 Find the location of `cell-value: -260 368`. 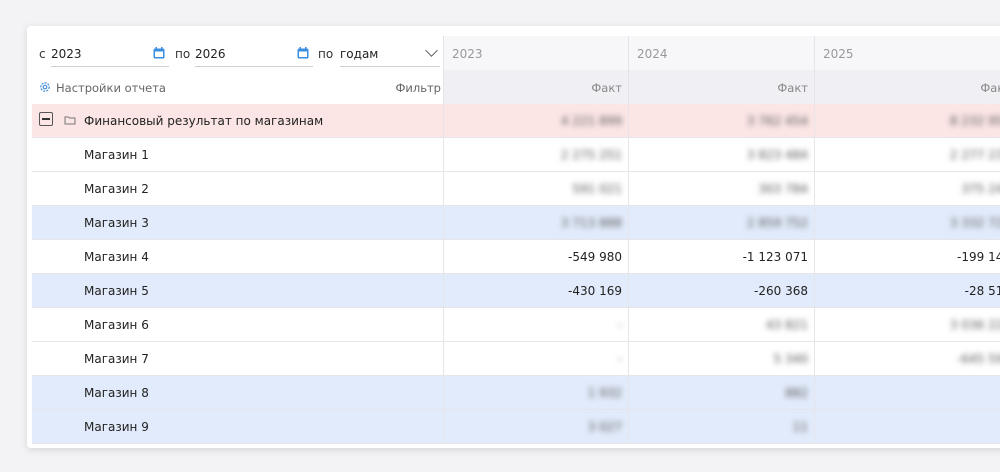

cell-value: -260 368 is located at coordinates (781, 291).